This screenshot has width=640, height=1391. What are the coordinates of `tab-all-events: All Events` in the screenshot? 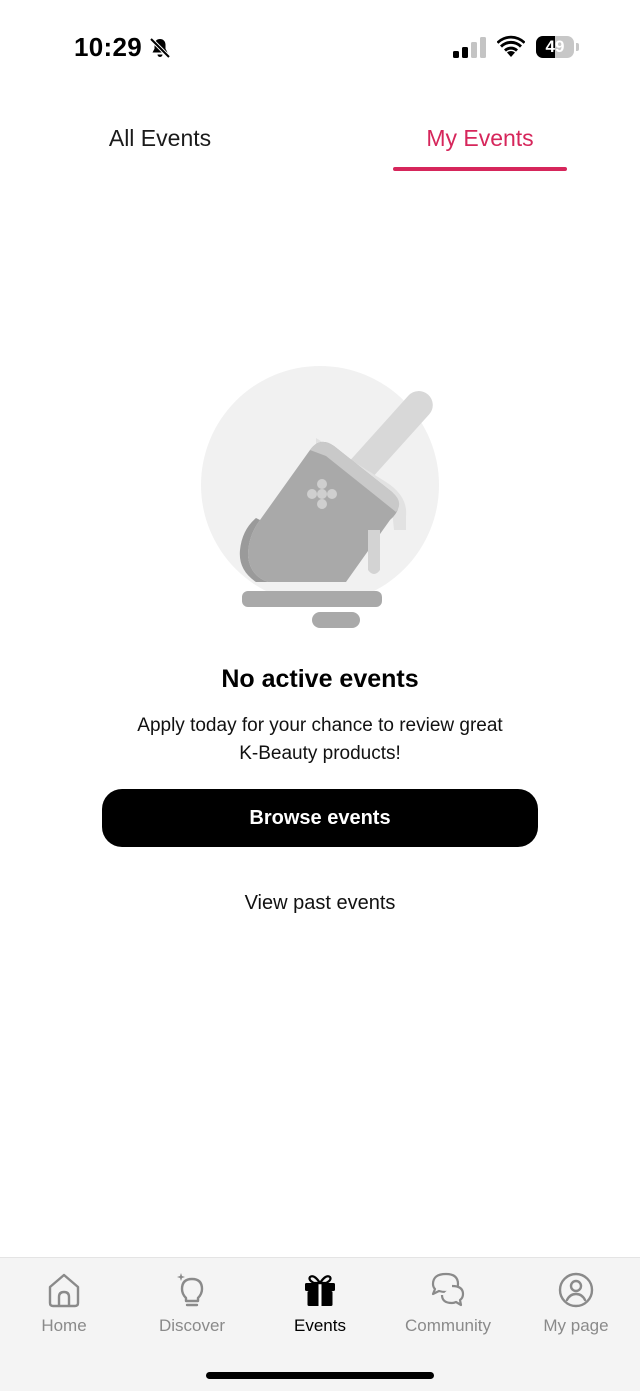 It's located at (160, 140).